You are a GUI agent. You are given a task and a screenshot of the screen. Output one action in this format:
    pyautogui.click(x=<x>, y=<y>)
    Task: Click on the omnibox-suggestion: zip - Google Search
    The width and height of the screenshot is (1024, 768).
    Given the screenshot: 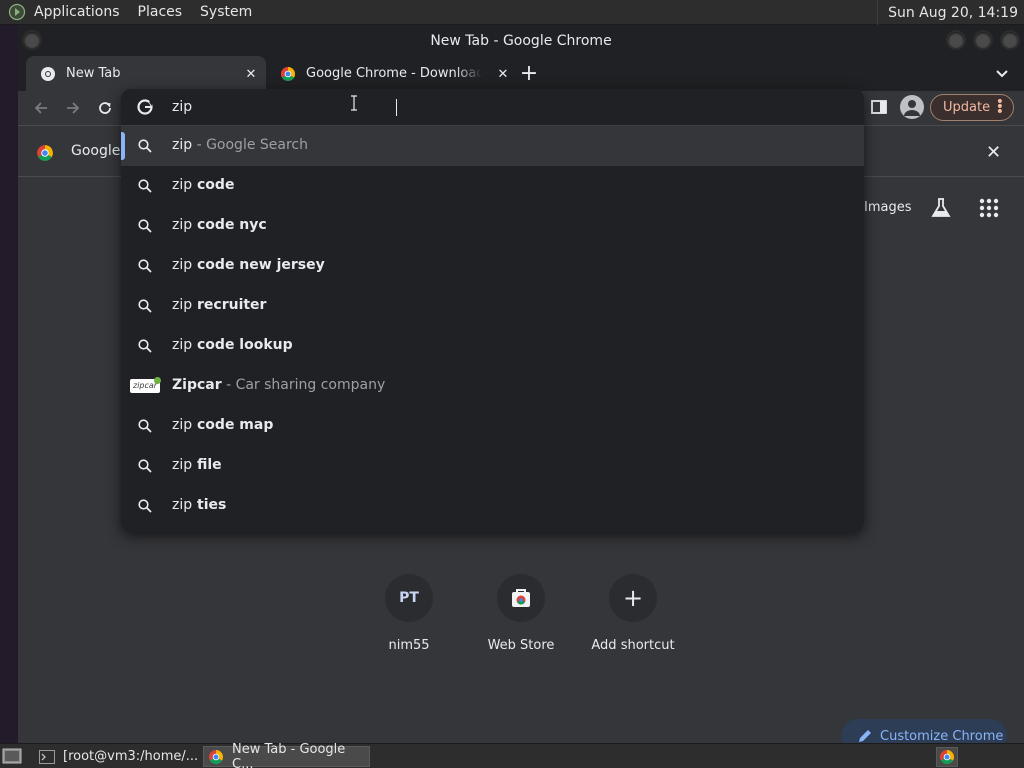 What is the action you would take?
    pyautogui.click(x=492, y=146)
    